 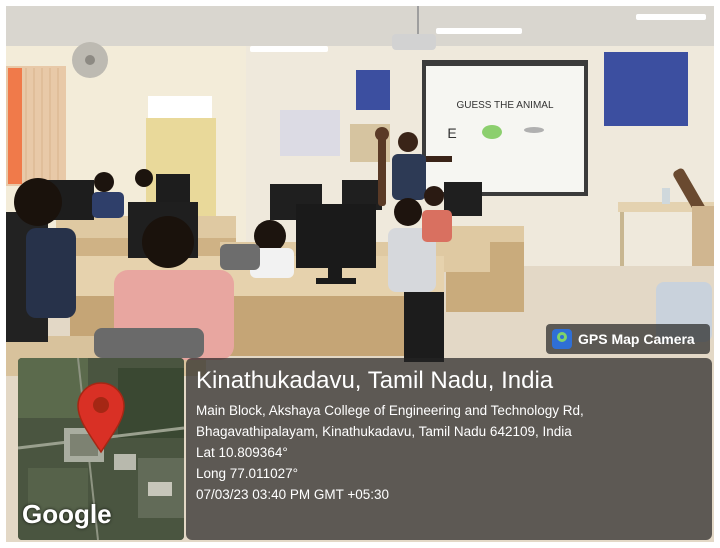 I want to click on watermark-app-name: GPS Map Camera, so click(x=636, y=339).